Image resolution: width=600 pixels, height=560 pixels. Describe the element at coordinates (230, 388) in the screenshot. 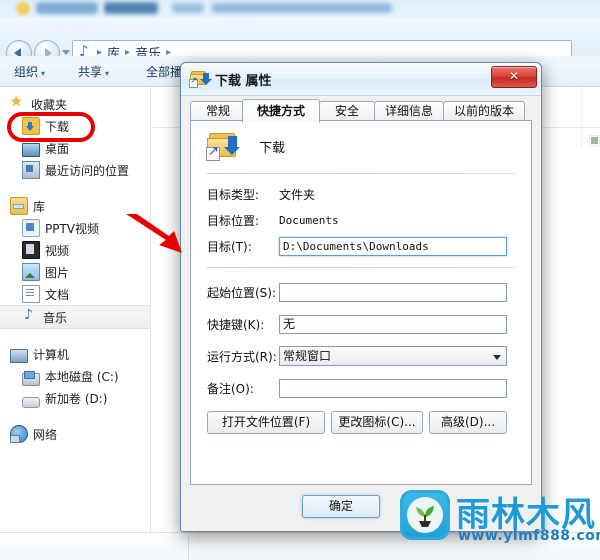

I see `field-label: 备注(O):` at that location.